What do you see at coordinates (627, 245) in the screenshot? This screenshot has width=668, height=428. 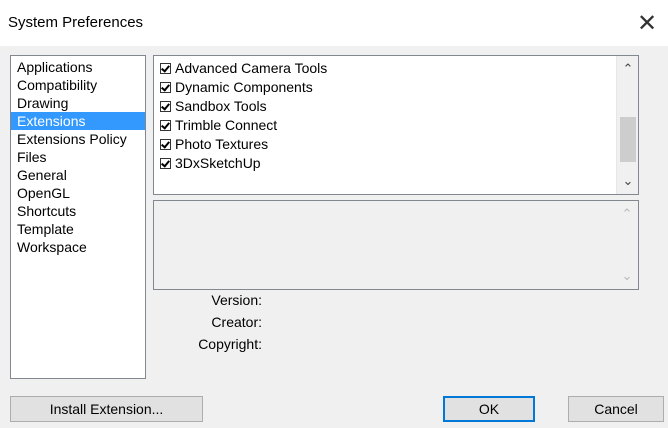 I see `description-scrollbar: ⌃ ⌄` at bounding box center [627, 245].